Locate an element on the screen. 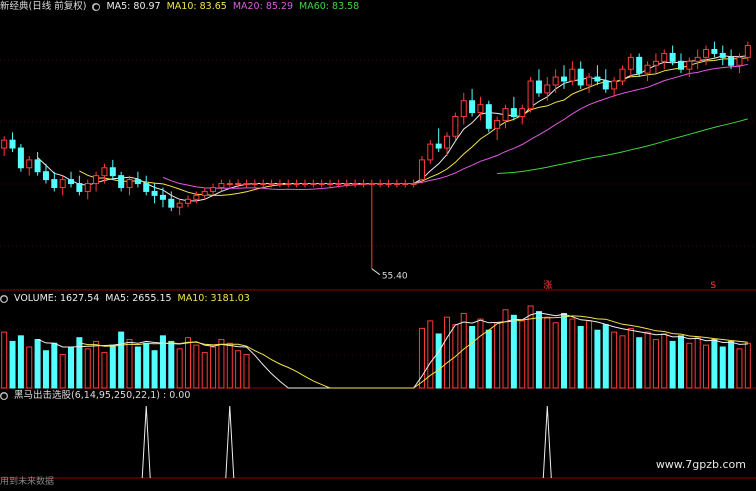 The image size is (756, 491). ma60-readout: MA60: 83.58 is located at coordinates (329, 6).